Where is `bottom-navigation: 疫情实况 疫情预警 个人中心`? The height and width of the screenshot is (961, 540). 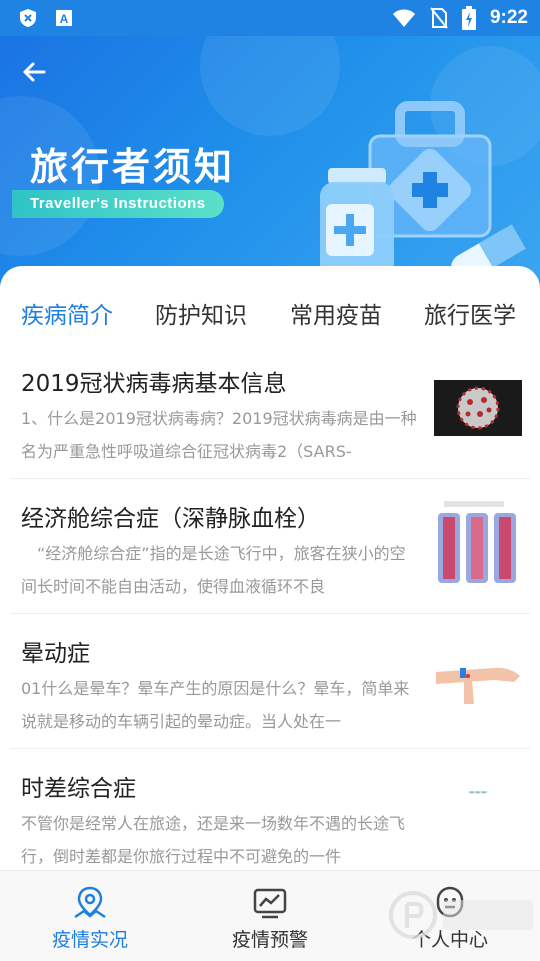
bottom-navigation: 疫情实况 疫情预警 个人中心 is located at coordinates (270, 915).